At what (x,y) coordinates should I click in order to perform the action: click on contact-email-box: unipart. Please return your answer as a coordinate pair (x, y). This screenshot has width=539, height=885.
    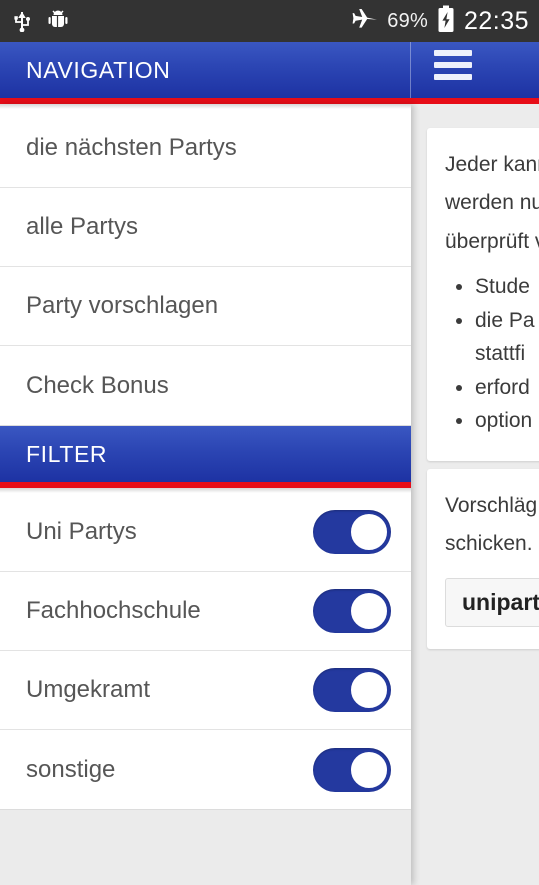
    Looking at the image, I should click on (492, 602).